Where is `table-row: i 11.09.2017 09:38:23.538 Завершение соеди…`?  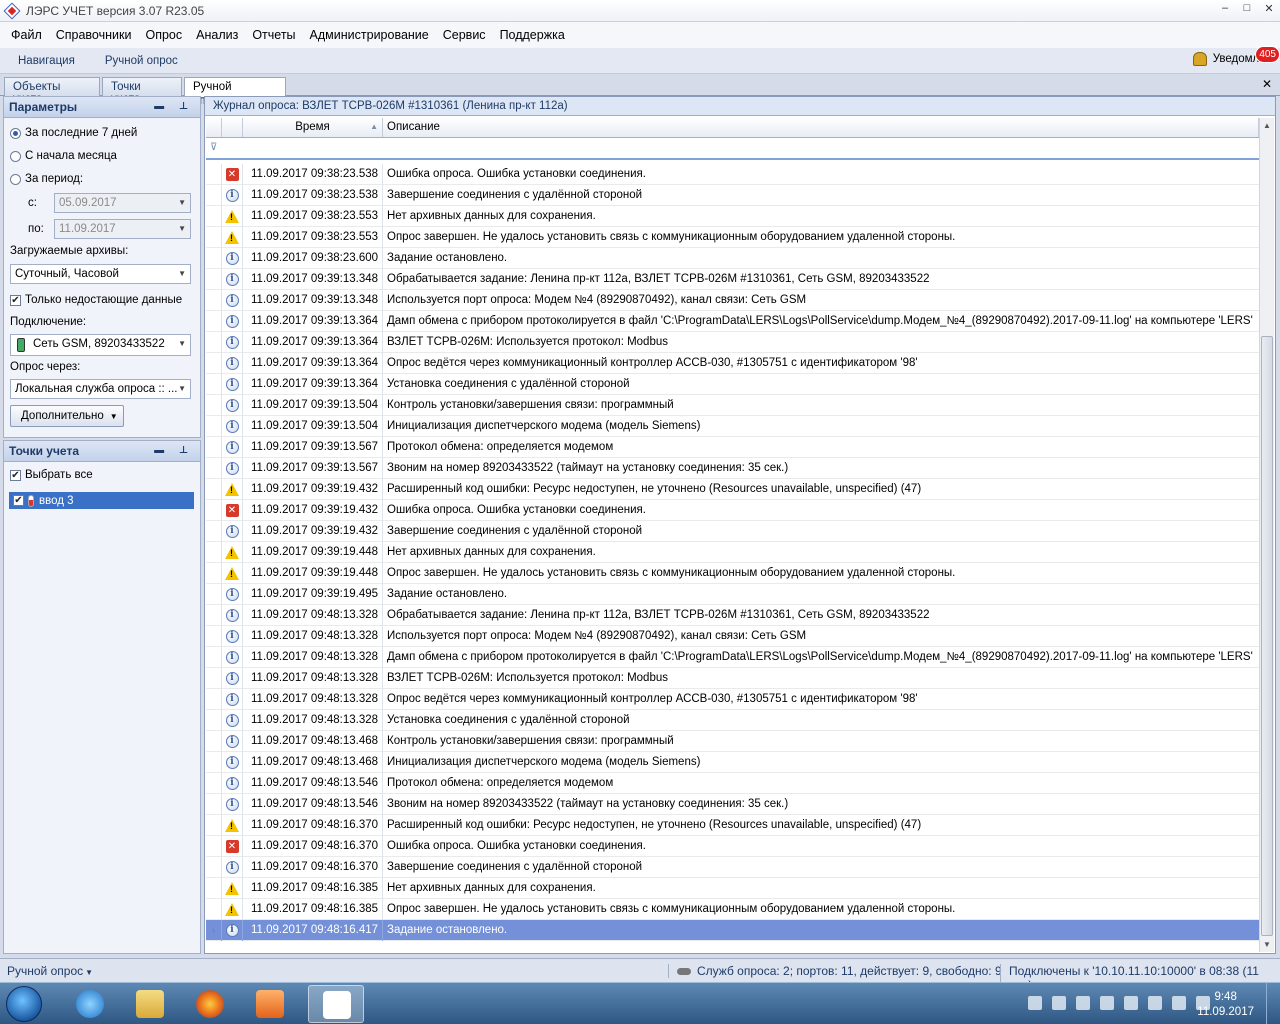 table-row: i 11.09.2017 09:38:23.538 Завершение соеди… is located at coordinates (732, 195).